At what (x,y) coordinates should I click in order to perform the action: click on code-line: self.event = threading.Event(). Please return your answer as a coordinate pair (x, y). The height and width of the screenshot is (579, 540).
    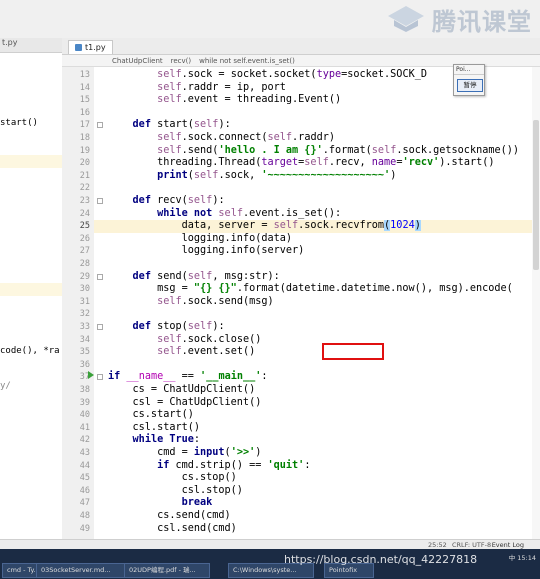
    Looking at the image, I should click on (324, 100).